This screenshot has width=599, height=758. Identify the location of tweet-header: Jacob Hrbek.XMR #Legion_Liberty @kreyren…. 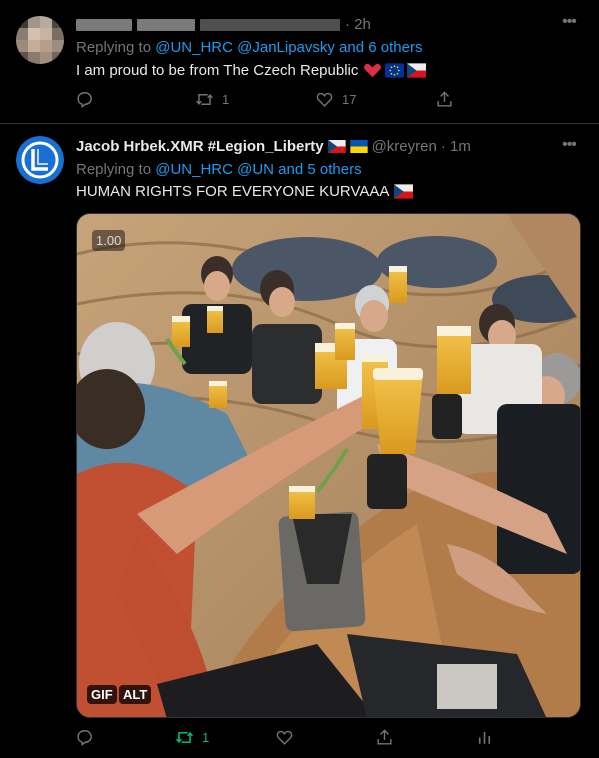
(273, 146).